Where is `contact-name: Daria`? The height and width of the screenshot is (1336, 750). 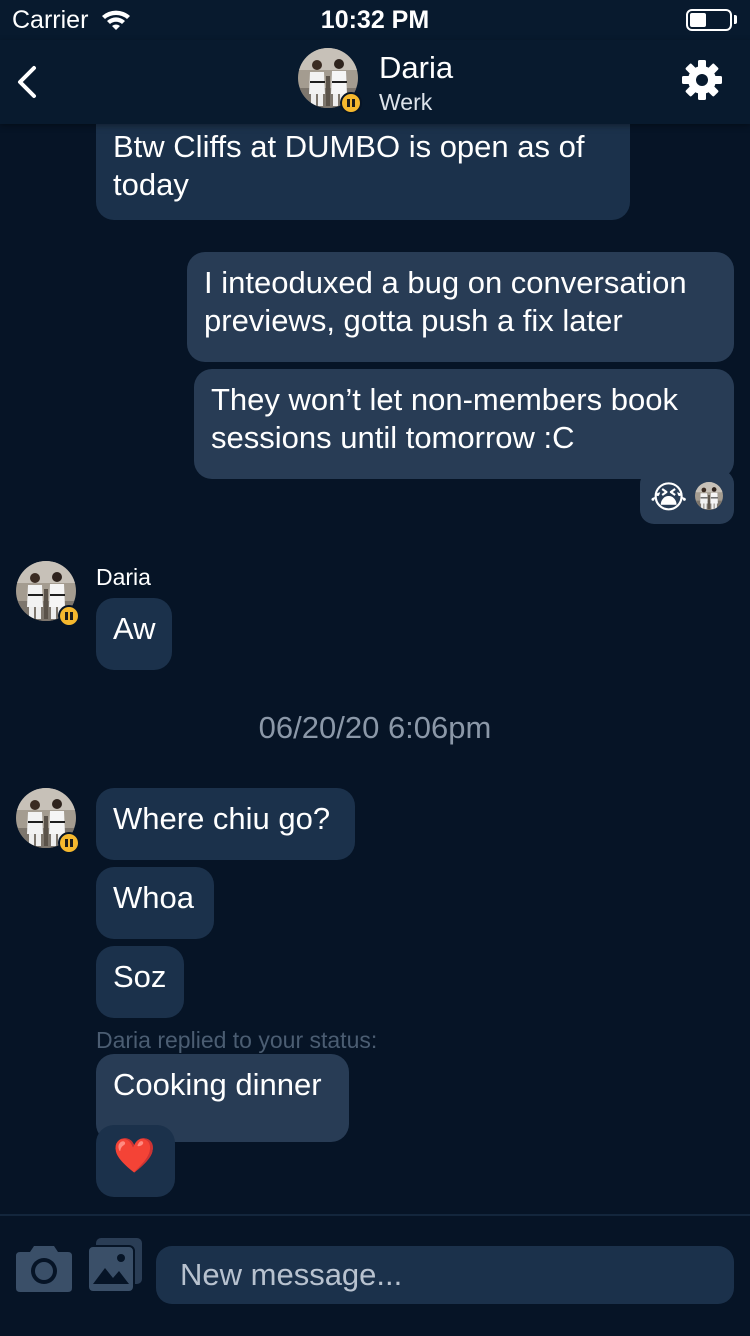 contact-name: Daria is located at coordinates (416, 68).